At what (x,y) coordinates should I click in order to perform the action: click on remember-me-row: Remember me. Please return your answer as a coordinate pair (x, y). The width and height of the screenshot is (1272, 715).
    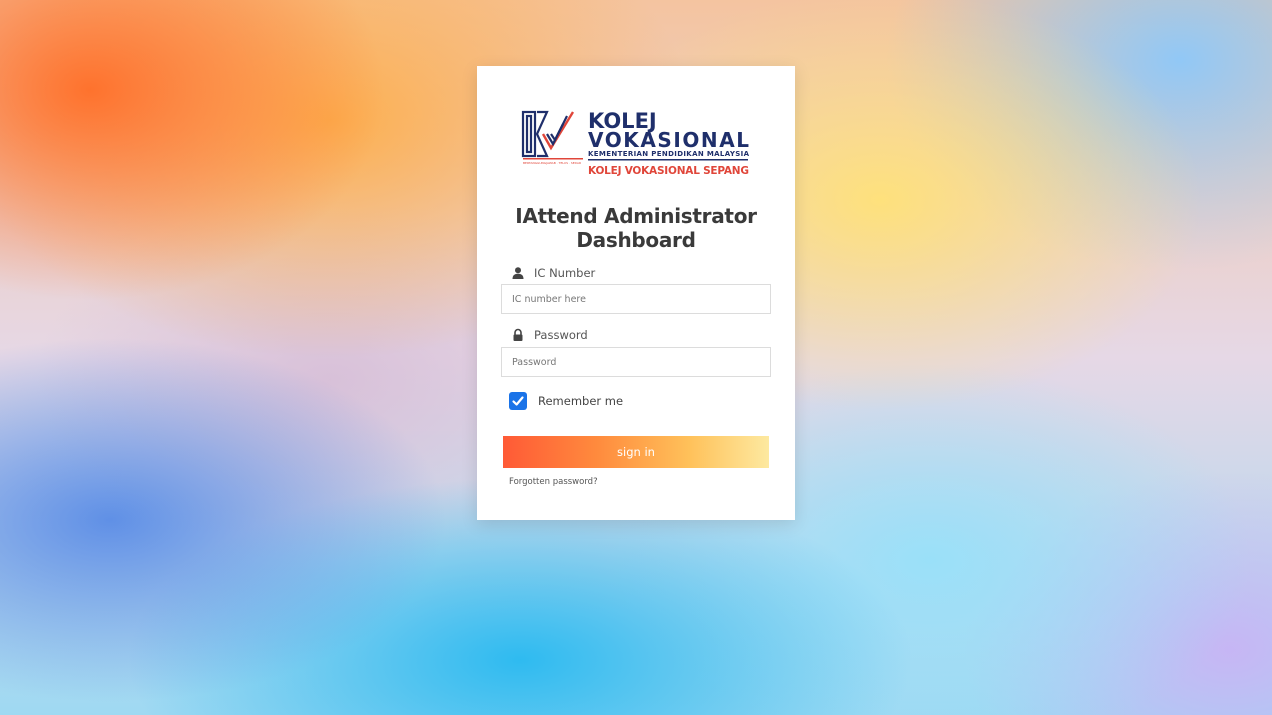
    Looking at the image, I should click on (566, 401).